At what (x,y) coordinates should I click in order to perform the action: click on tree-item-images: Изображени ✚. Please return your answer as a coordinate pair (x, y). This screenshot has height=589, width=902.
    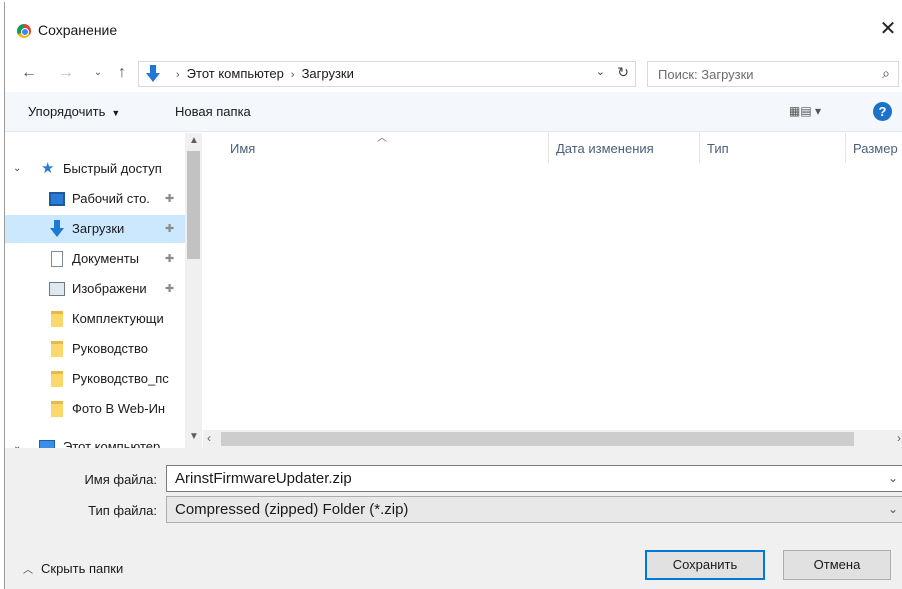
    Looking at the image, I should click on (95, 289).